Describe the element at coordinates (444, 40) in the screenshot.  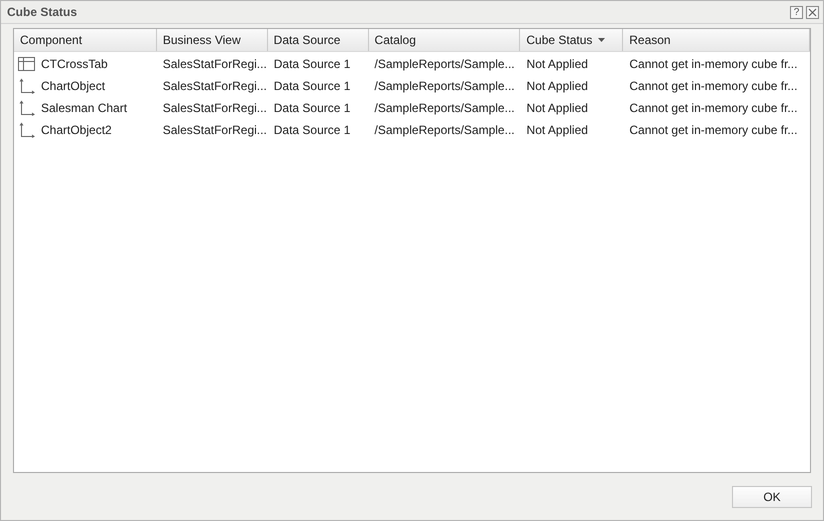
I see `column-header: Catalog` at that location.